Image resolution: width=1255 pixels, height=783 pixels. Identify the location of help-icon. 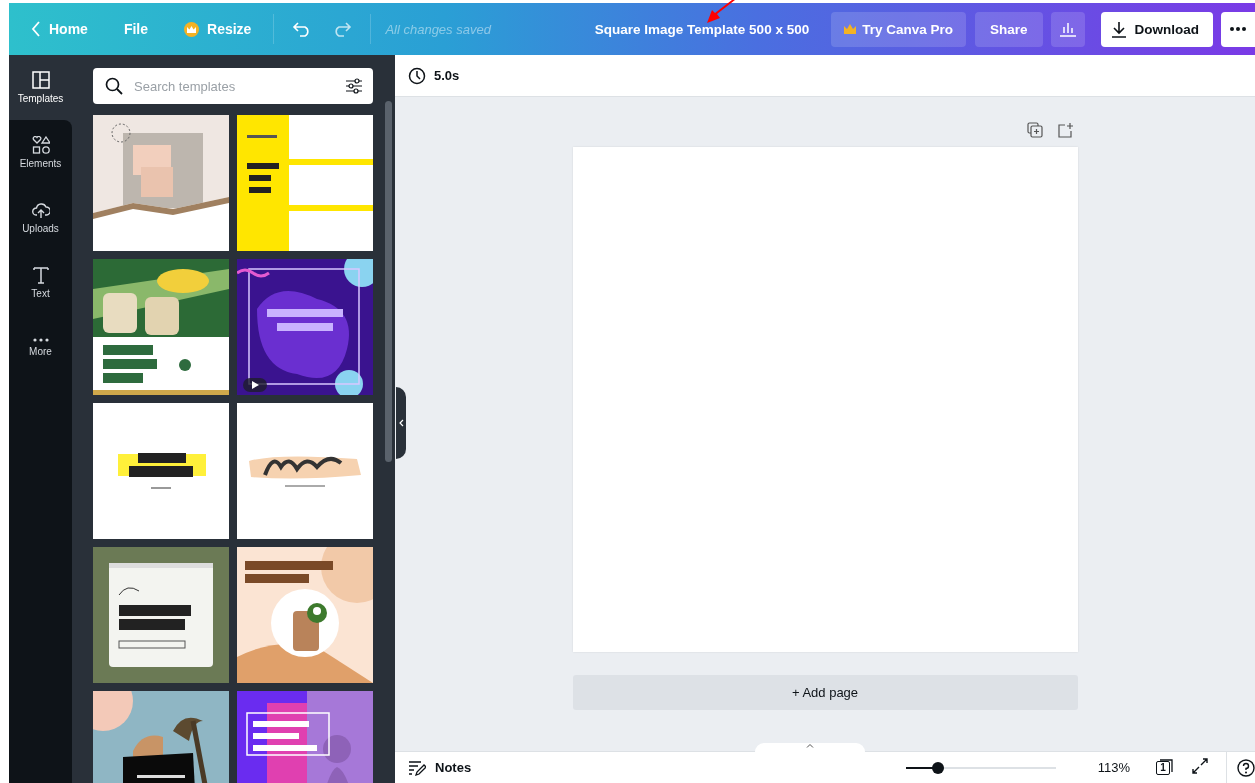
(1246, 767).